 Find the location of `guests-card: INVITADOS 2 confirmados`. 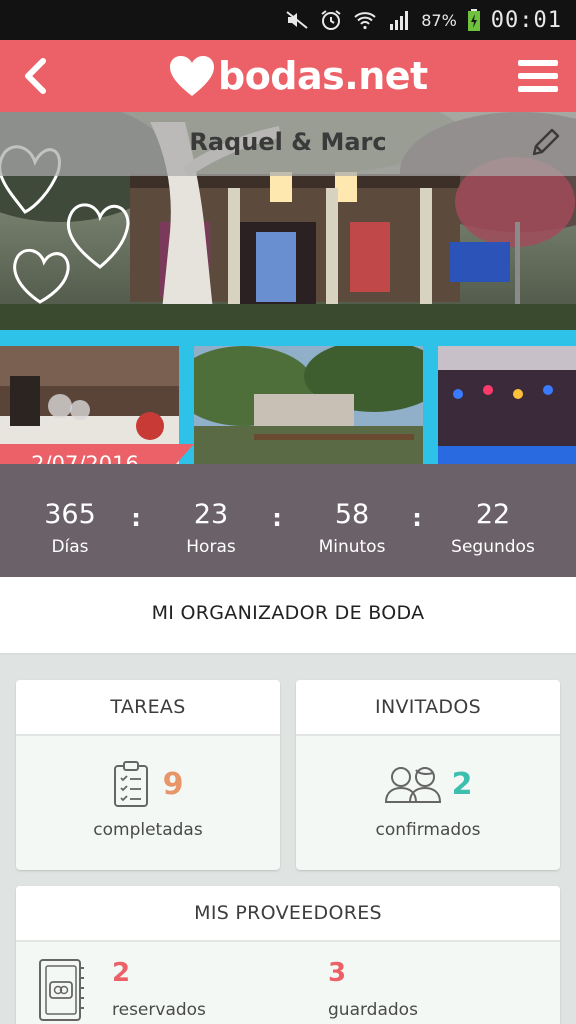

guests-card: INVITADOS 2 confirmados is located at coordinates (428, 775).